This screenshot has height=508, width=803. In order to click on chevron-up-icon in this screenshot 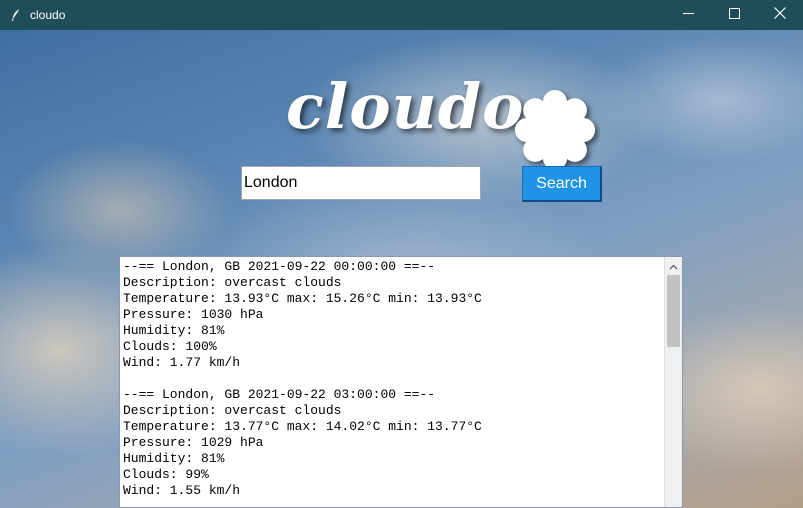, I will do `click(673, 266)`.